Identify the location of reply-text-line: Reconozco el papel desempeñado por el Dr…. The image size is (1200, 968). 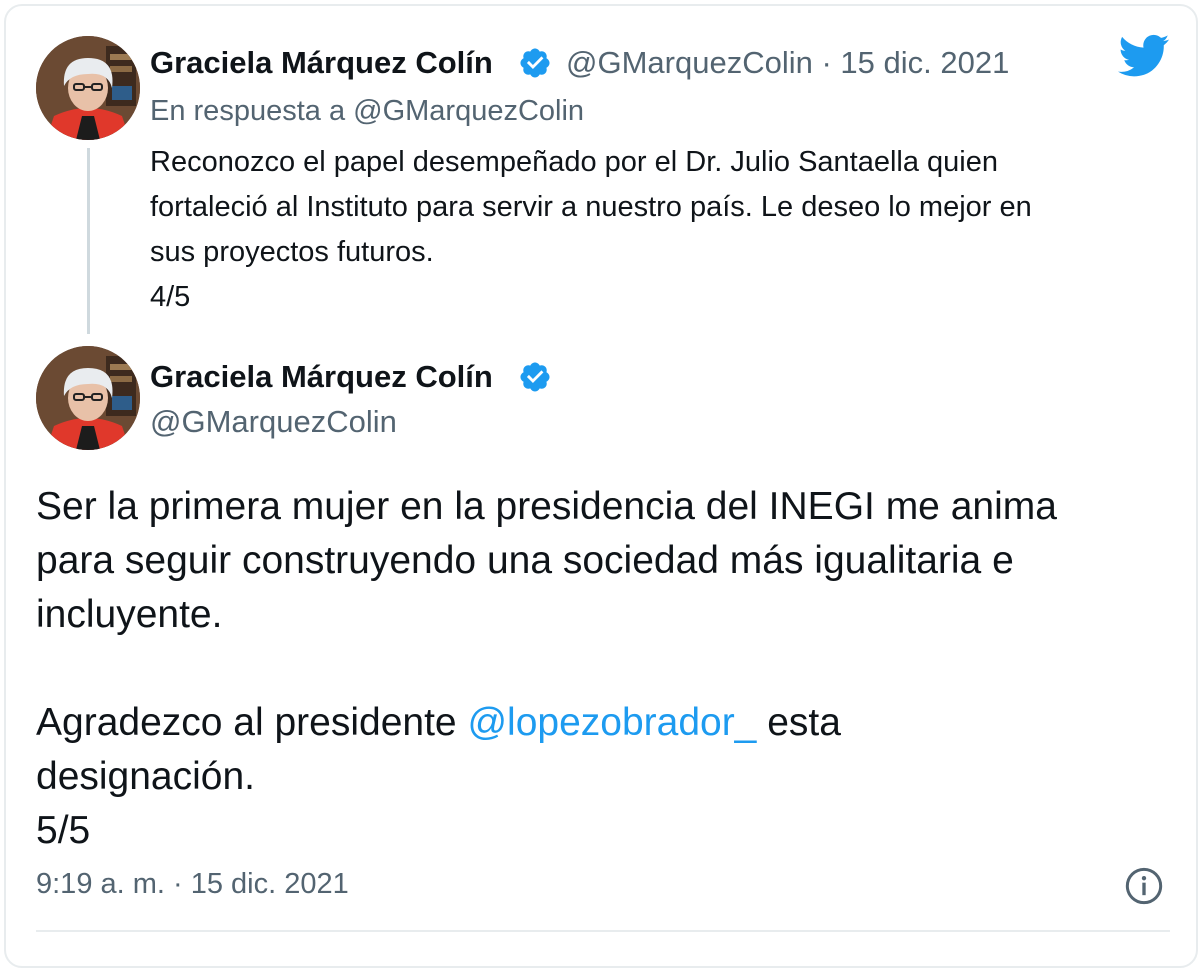
(574, 162).